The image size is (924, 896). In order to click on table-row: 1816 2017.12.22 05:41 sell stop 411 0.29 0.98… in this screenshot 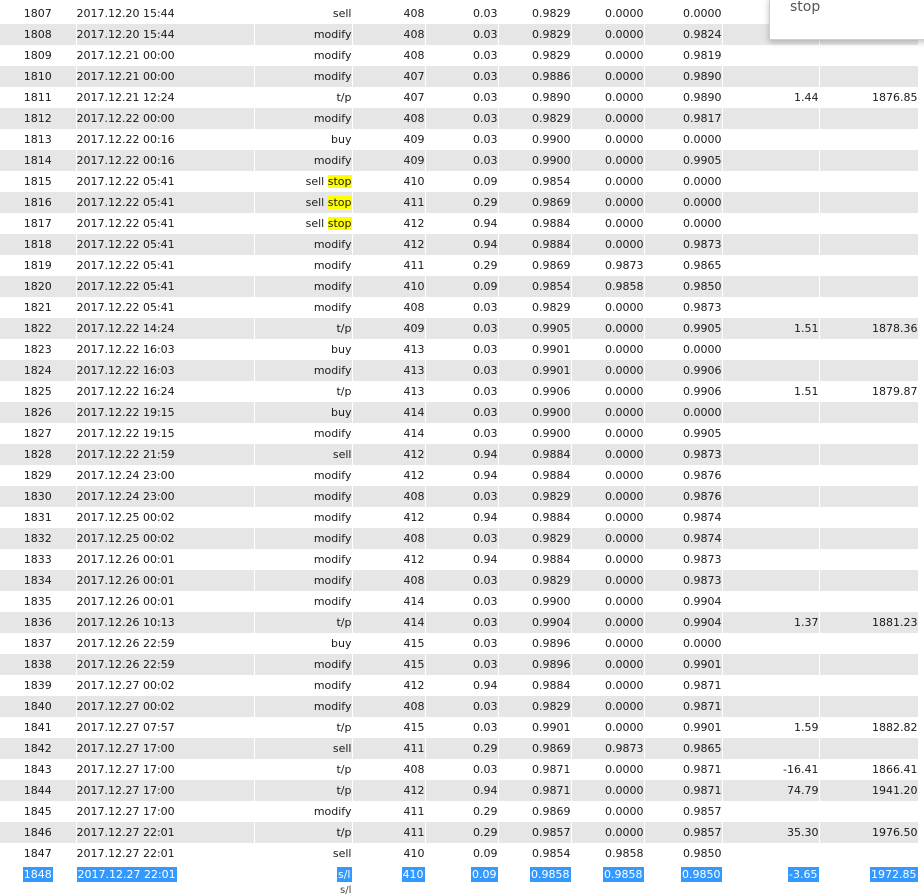, I will do `click(459, 202)`.